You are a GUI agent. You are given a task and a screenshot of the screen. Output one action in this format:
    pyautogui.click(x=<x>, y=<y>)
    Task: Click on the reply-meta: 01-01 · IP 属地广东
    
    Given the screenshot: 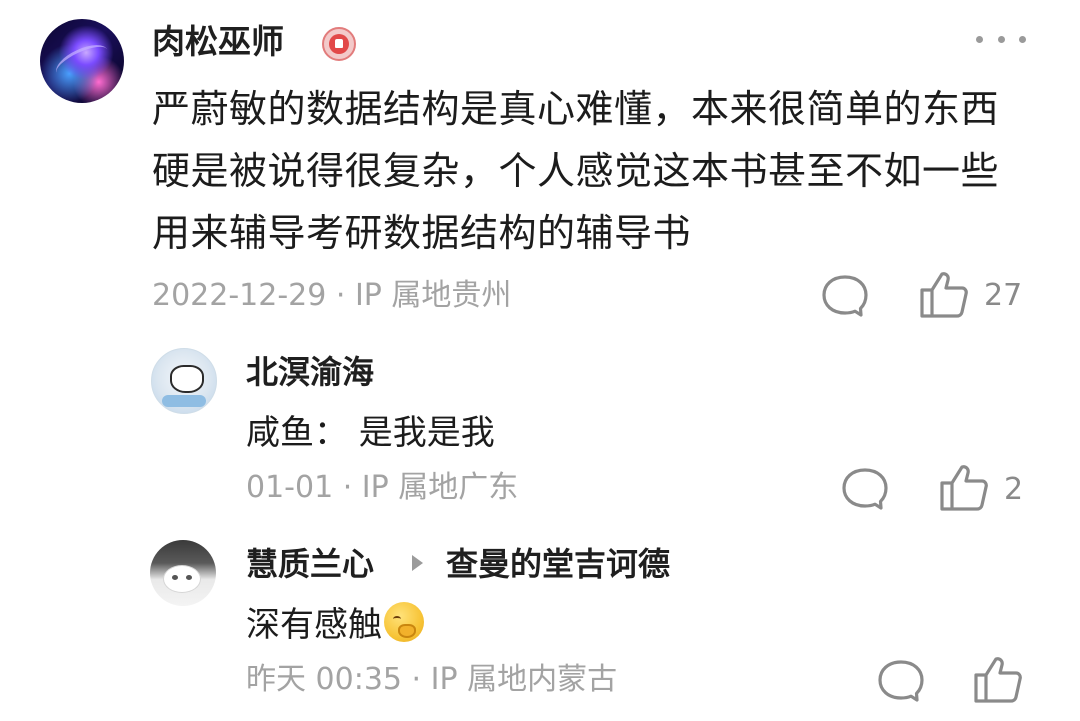 What is the action you would take?
    pyautogui.click(x=382, y=487)
    